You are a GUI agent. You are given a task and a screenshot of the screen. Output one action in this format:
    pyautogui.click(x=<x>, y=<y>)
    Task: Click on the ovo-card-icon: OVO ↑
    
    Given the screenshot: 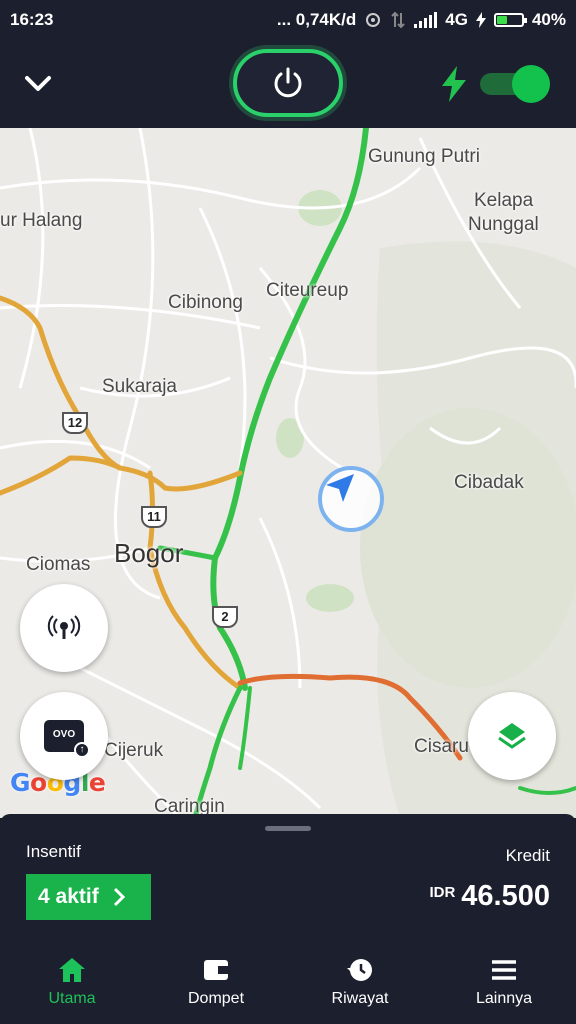 What is the action you would take?
    pyautogui.click(x=67, y=739)
    